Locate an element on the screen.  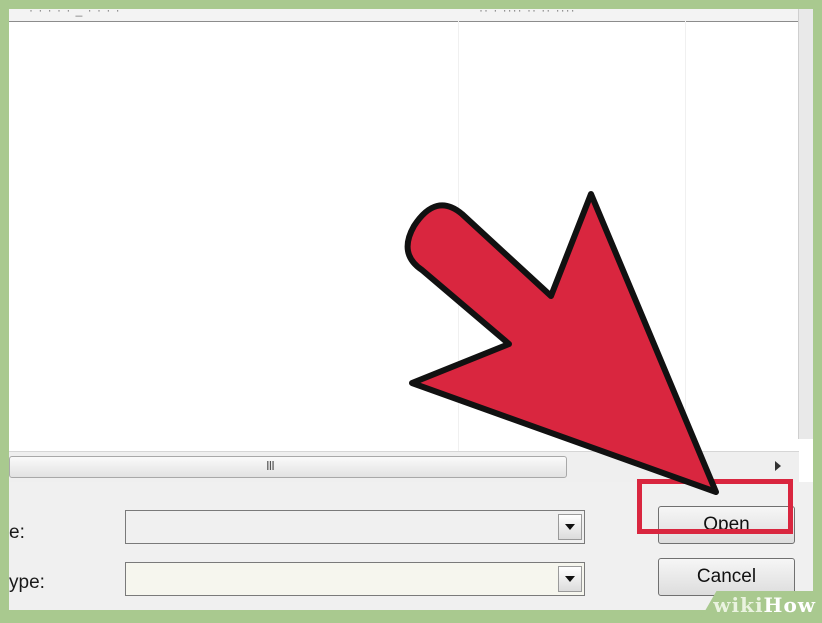
column-header-name: · · · · · _ · · · · is located at coordinates (75, 13).